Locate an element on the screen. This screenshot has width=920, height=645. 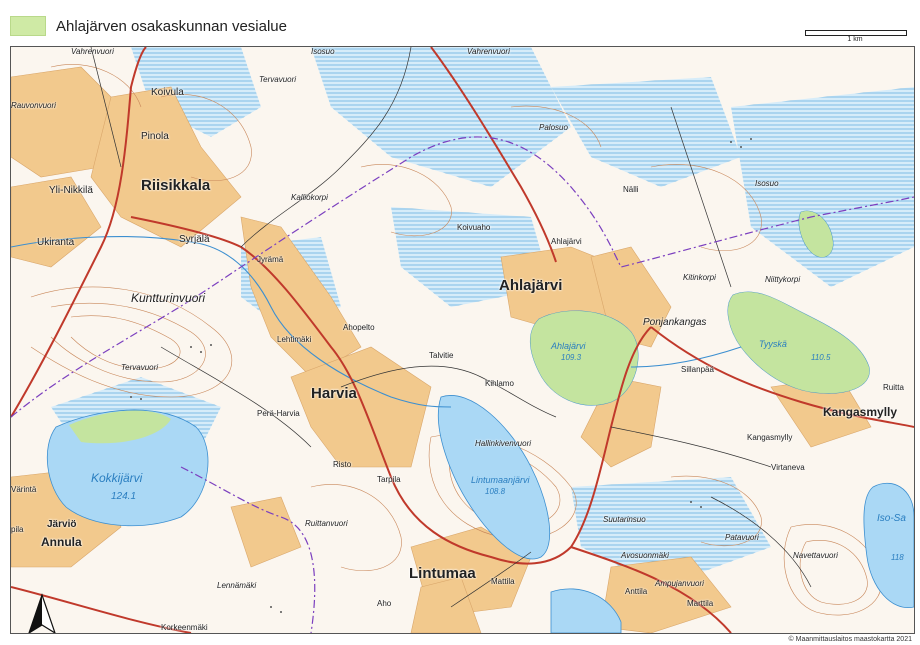
place-marttila: Marttila is located at coordinates (700, 603).